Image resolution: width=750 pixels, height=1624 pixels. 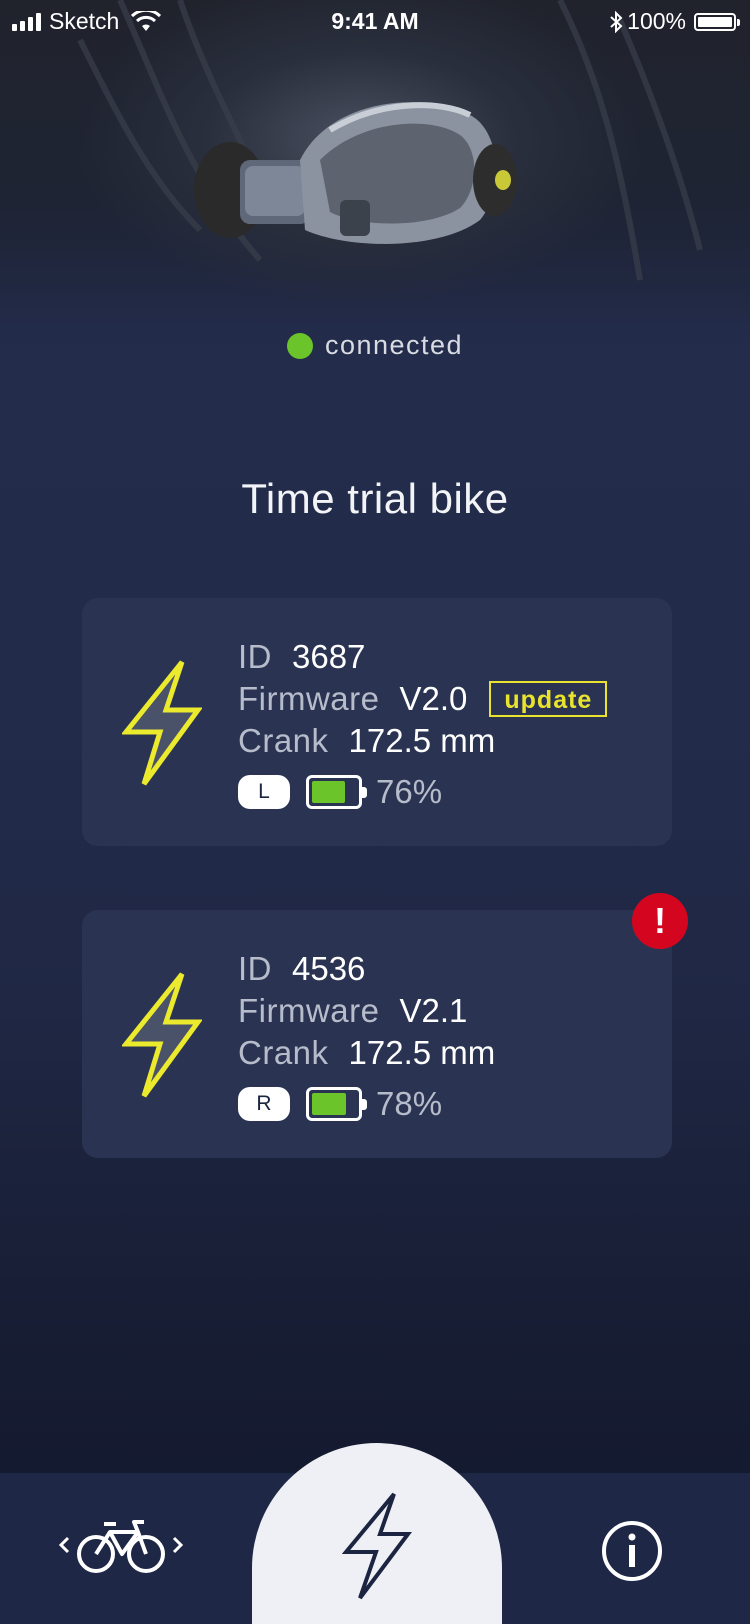 I want to click on side-badge: R, so click(x=264, y=1104).